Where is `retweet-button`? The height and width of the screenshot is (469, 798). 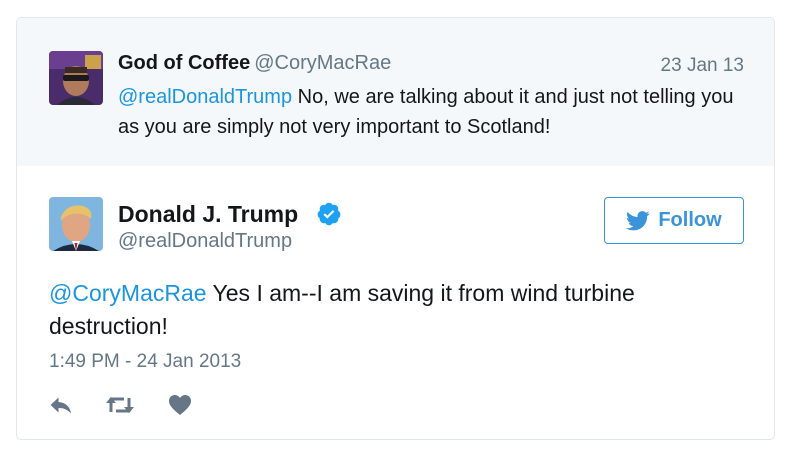 retweet-button is located at coordinates (120, 405).